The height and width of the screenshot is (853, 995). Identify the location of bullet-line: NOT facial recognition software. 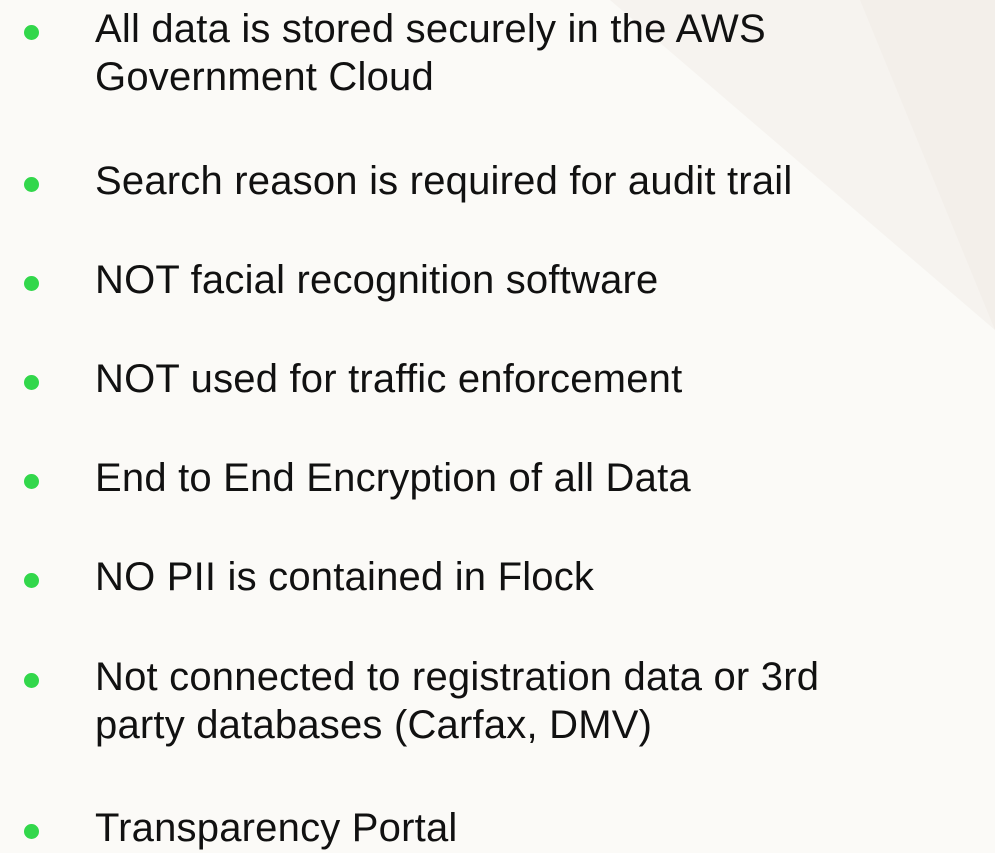
(377, 280).